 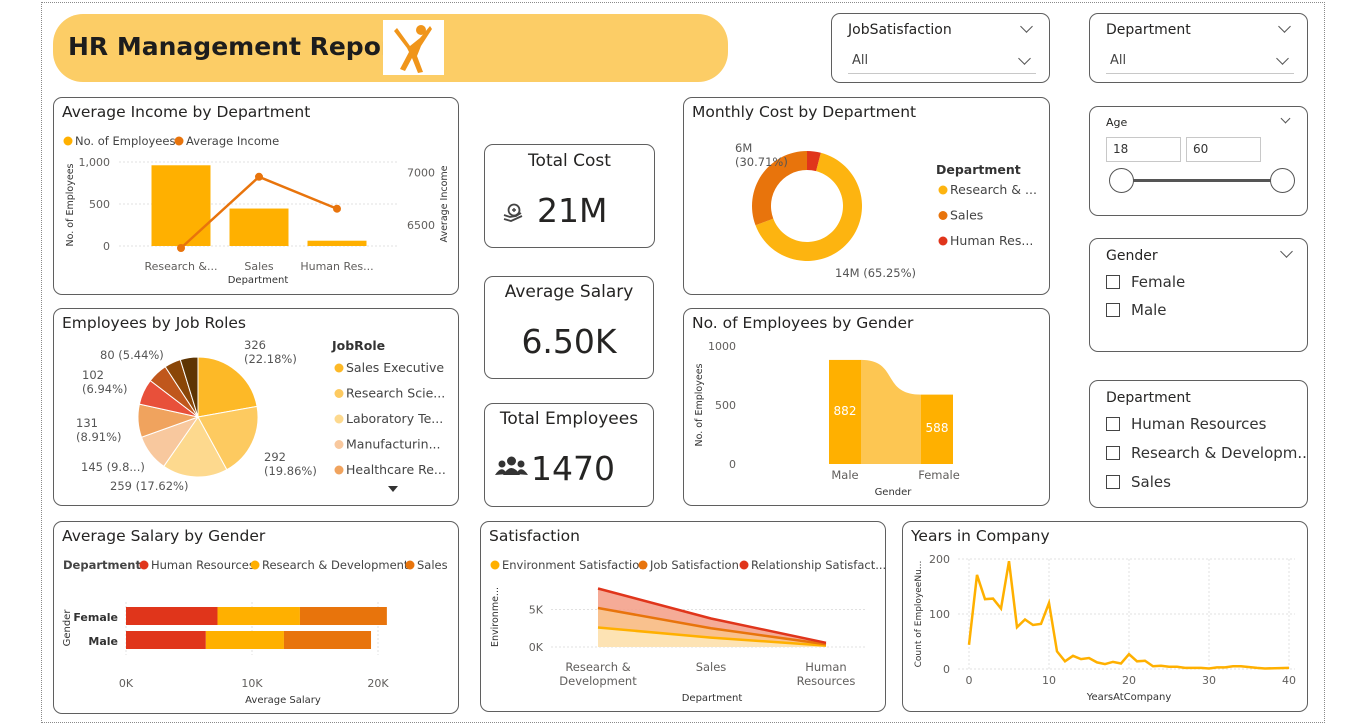 What do you see at coordinates (1143, 149) in the screenshot?
I see `age-min-input: 18` at bounding box center [1143, 149].